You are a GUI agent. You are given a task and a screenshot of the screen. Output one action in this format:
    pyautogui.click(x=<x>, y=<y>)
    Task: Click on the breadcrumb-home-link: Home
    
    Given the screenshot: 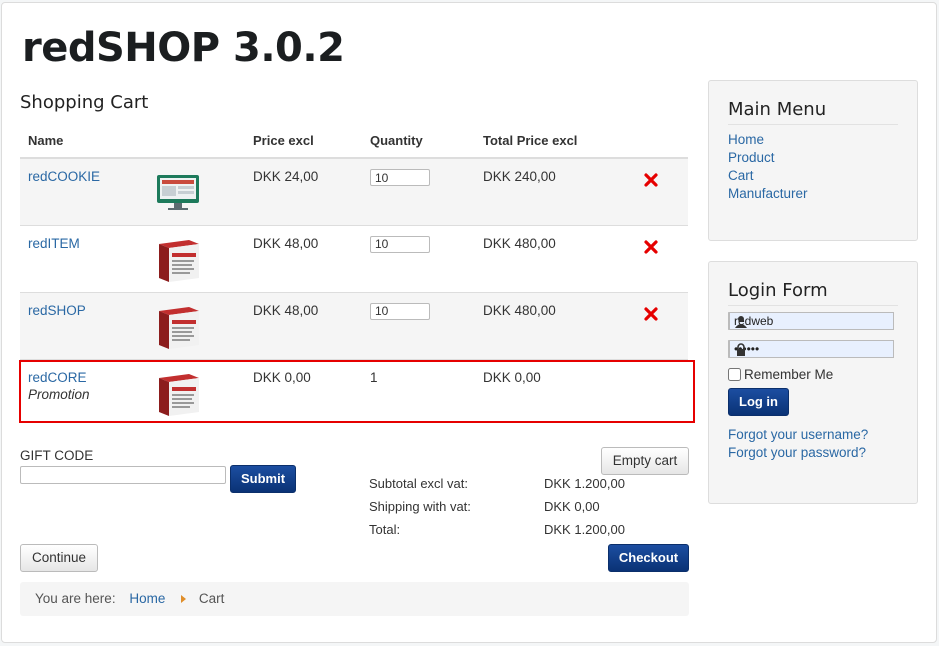 What is the action you would take?
    pyautogui.click(x=147, y=598)
    